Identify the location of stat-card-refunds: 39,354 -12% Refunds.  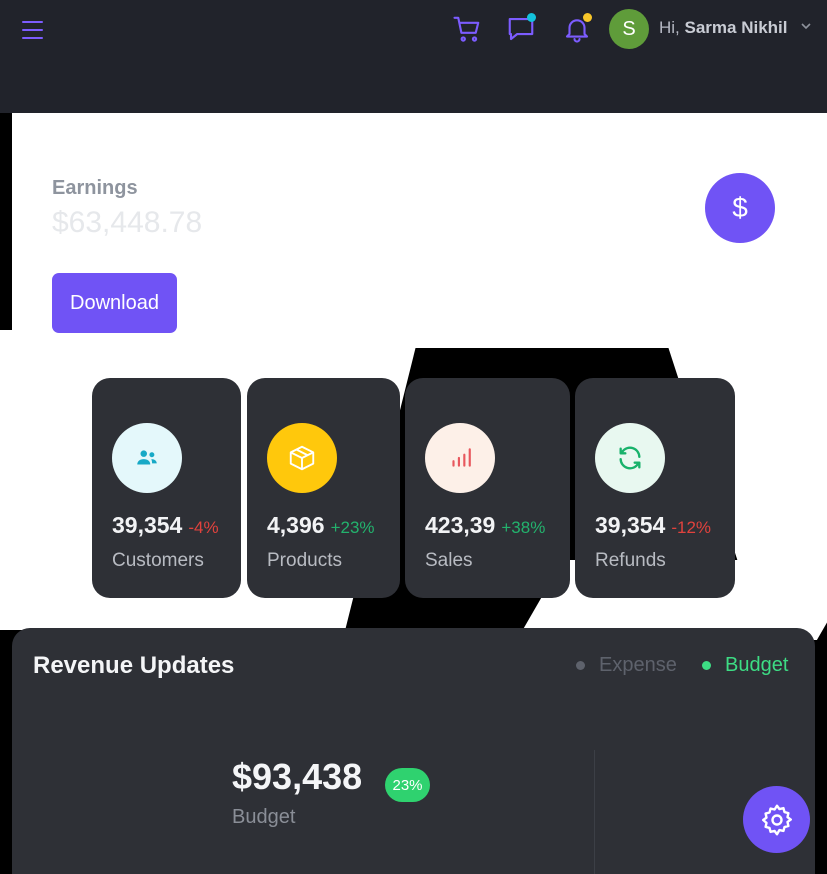
(655, 488).